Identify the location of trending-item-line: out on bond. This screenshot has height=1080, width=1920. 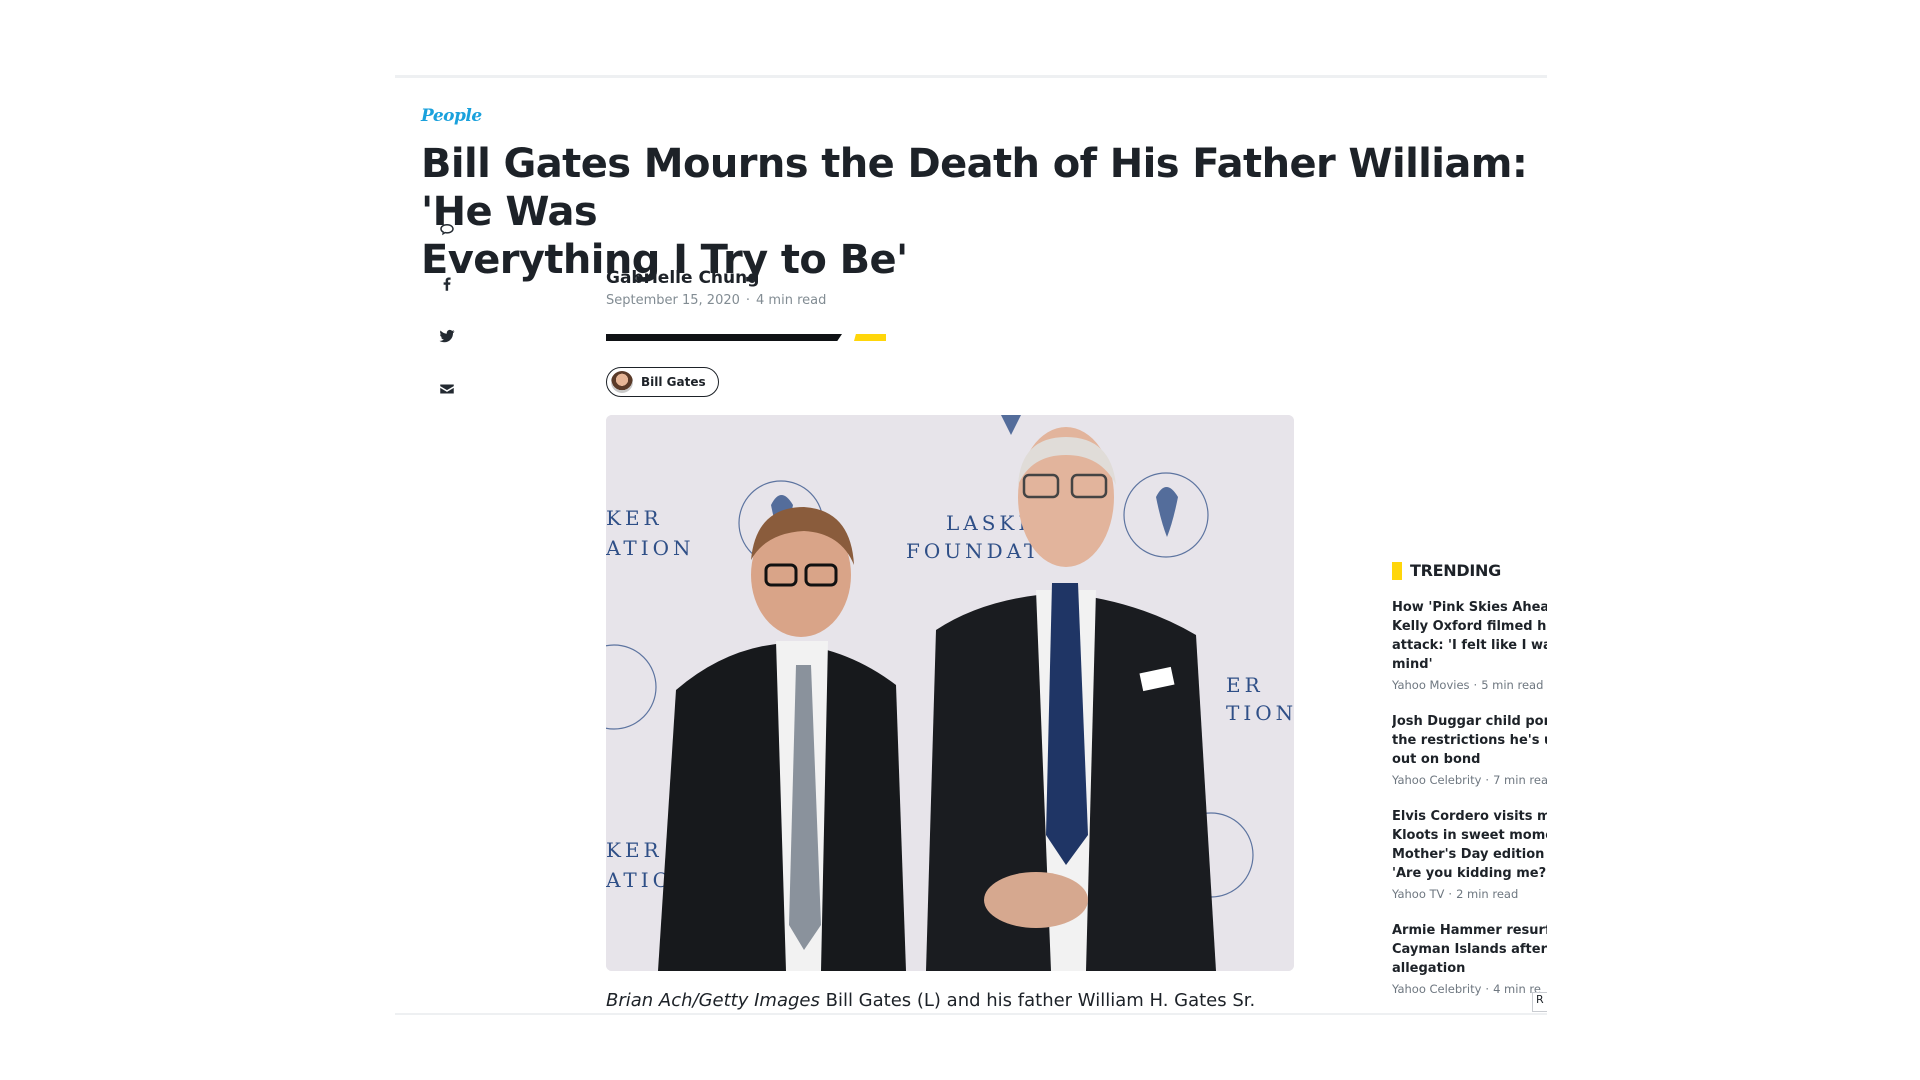
(1436, 759).